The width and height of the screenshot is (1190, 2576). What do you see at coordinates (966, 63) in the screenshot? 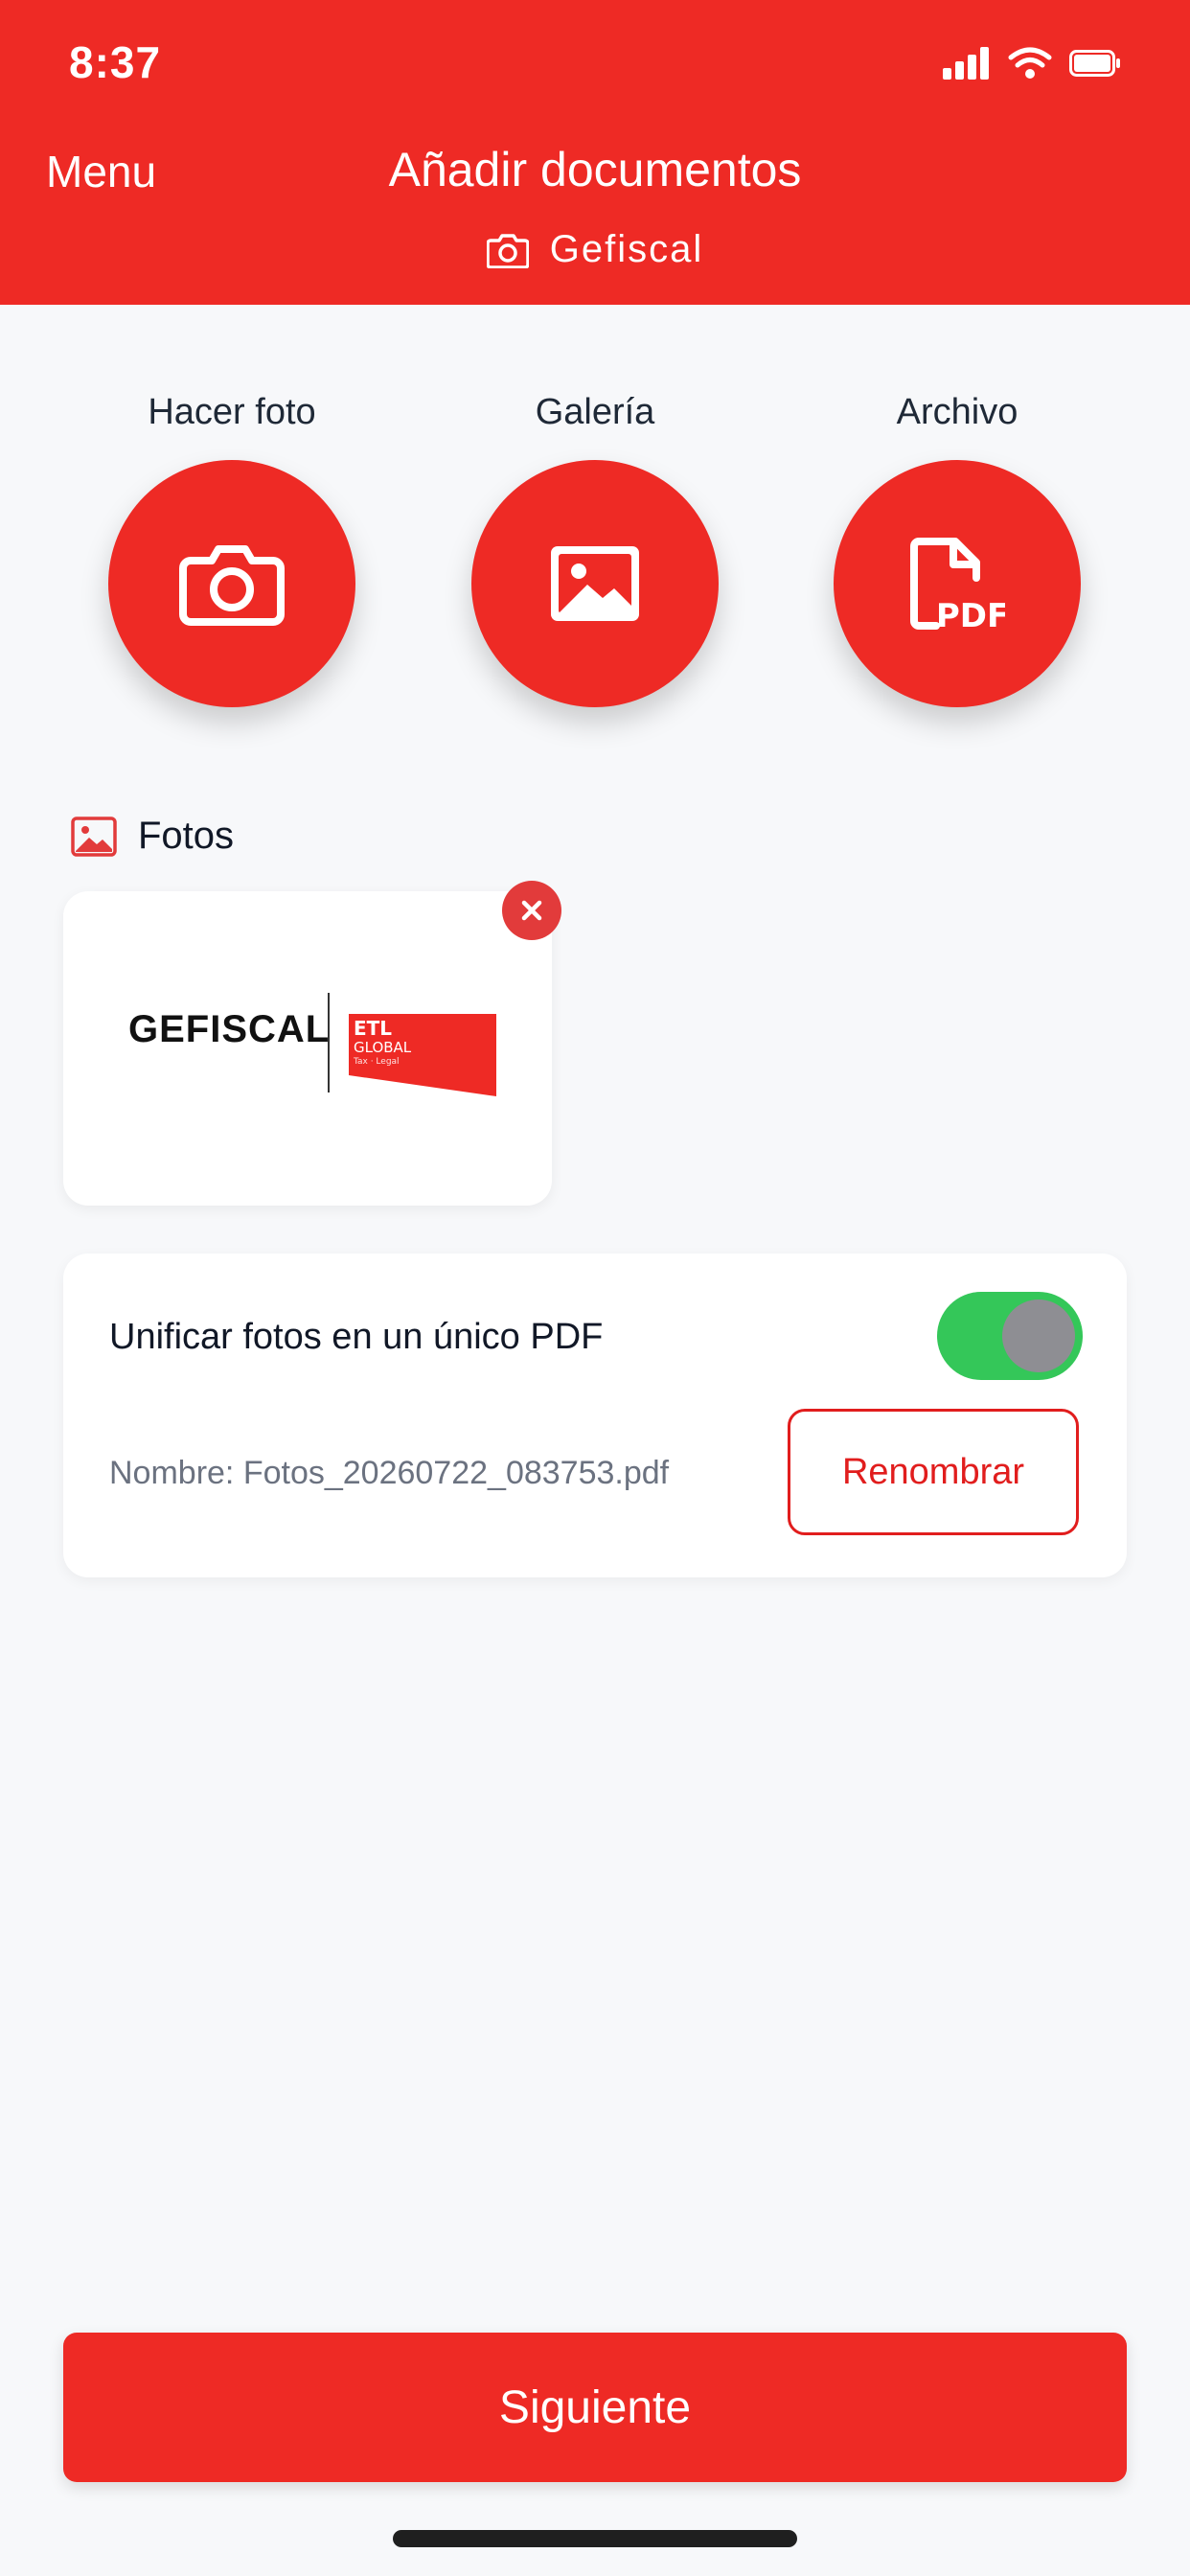
I see `signal-icon` at bounding box center [966, 63].